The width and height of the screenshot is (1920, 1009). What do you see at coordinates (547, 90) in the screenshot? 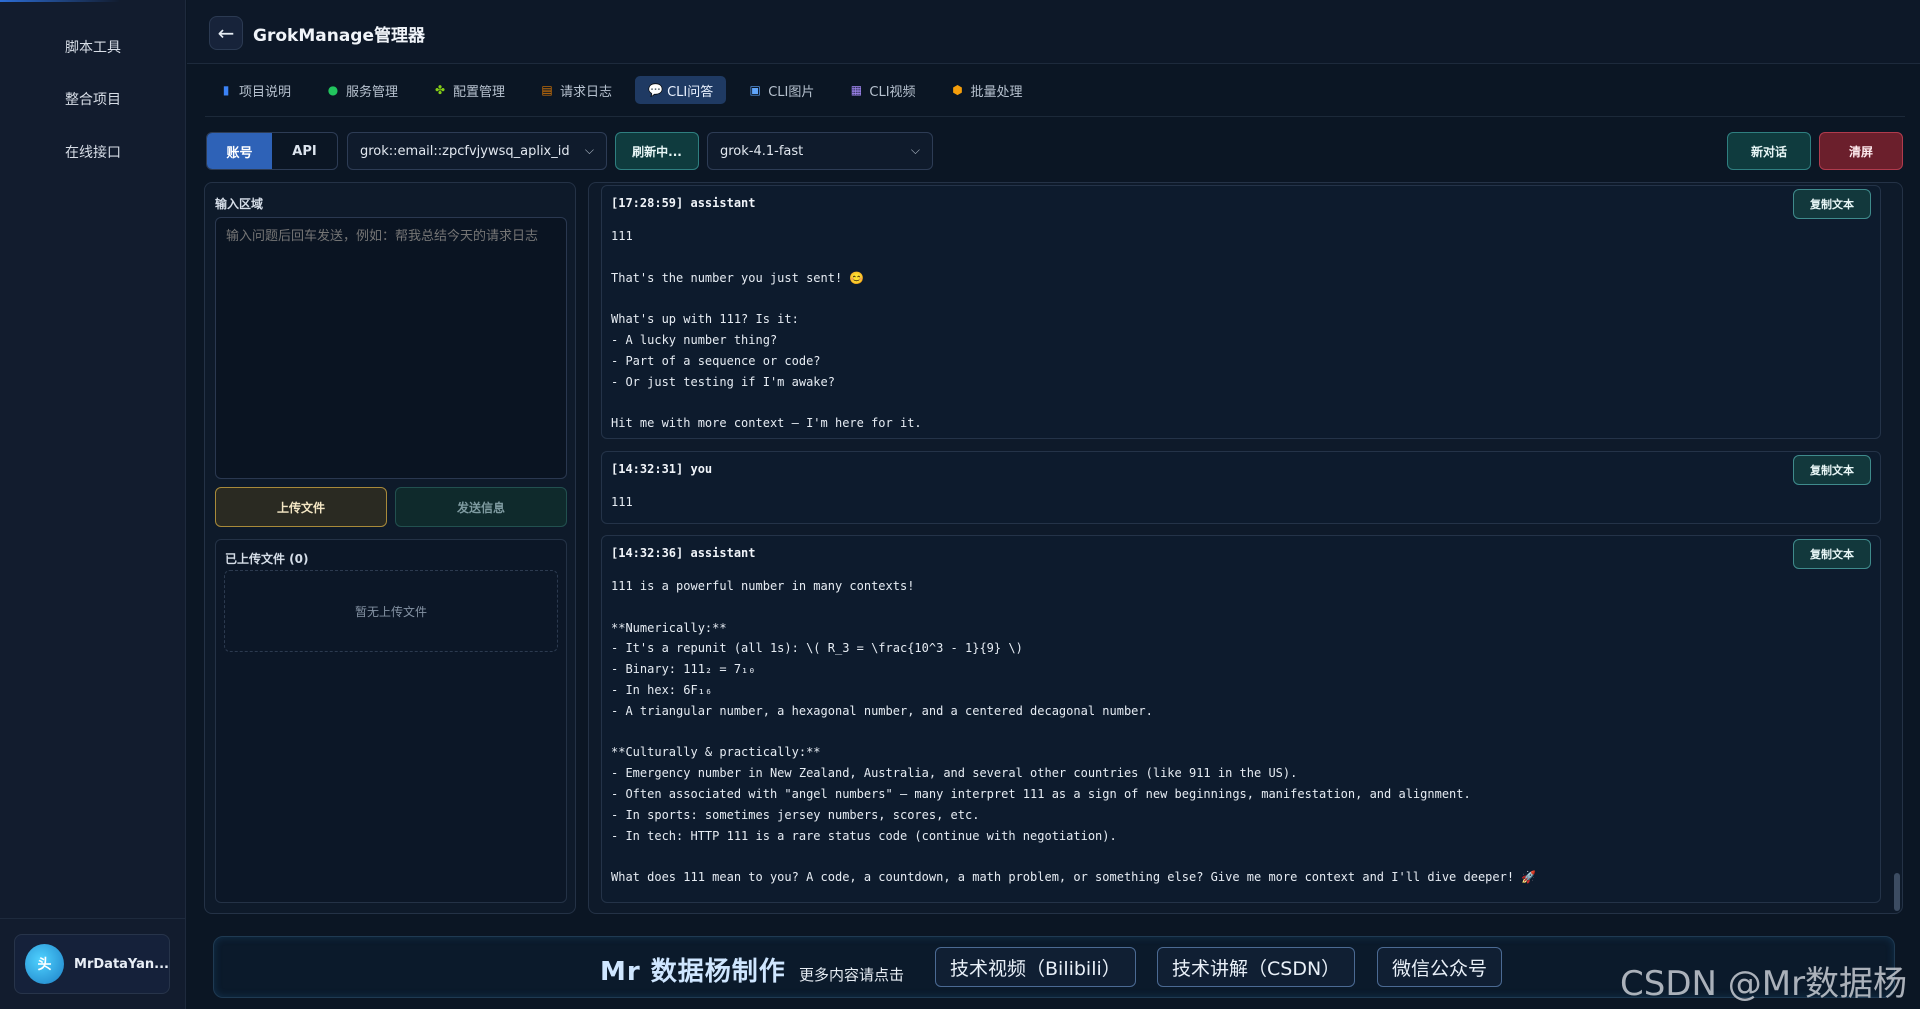
I see `log-icon: ▤` at bounding box center [547, 90].